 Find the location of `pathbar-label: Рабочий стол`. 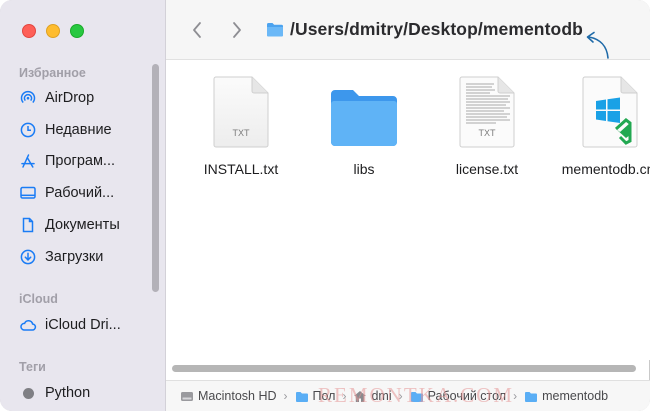

pathbar-label: Рабочий стол is located at coordinates (467, 396).